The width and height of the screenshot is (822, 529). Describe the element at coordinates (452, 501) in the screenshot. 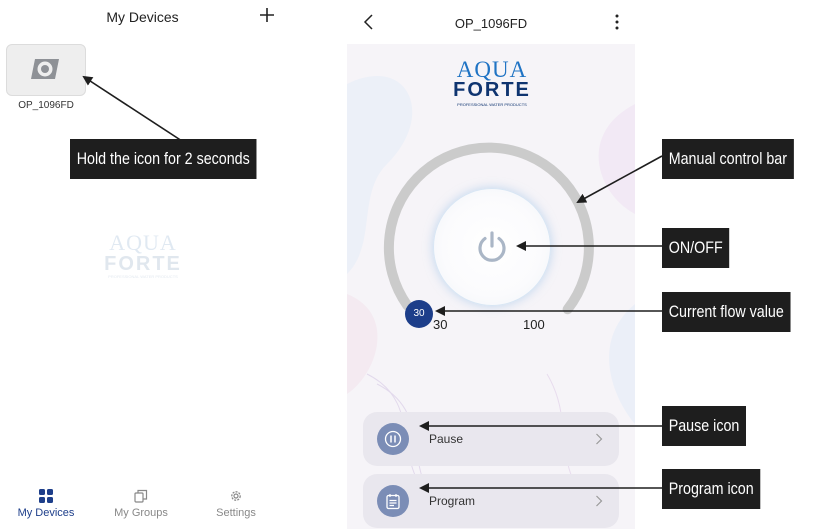

I see `program-label: Program` at that location.